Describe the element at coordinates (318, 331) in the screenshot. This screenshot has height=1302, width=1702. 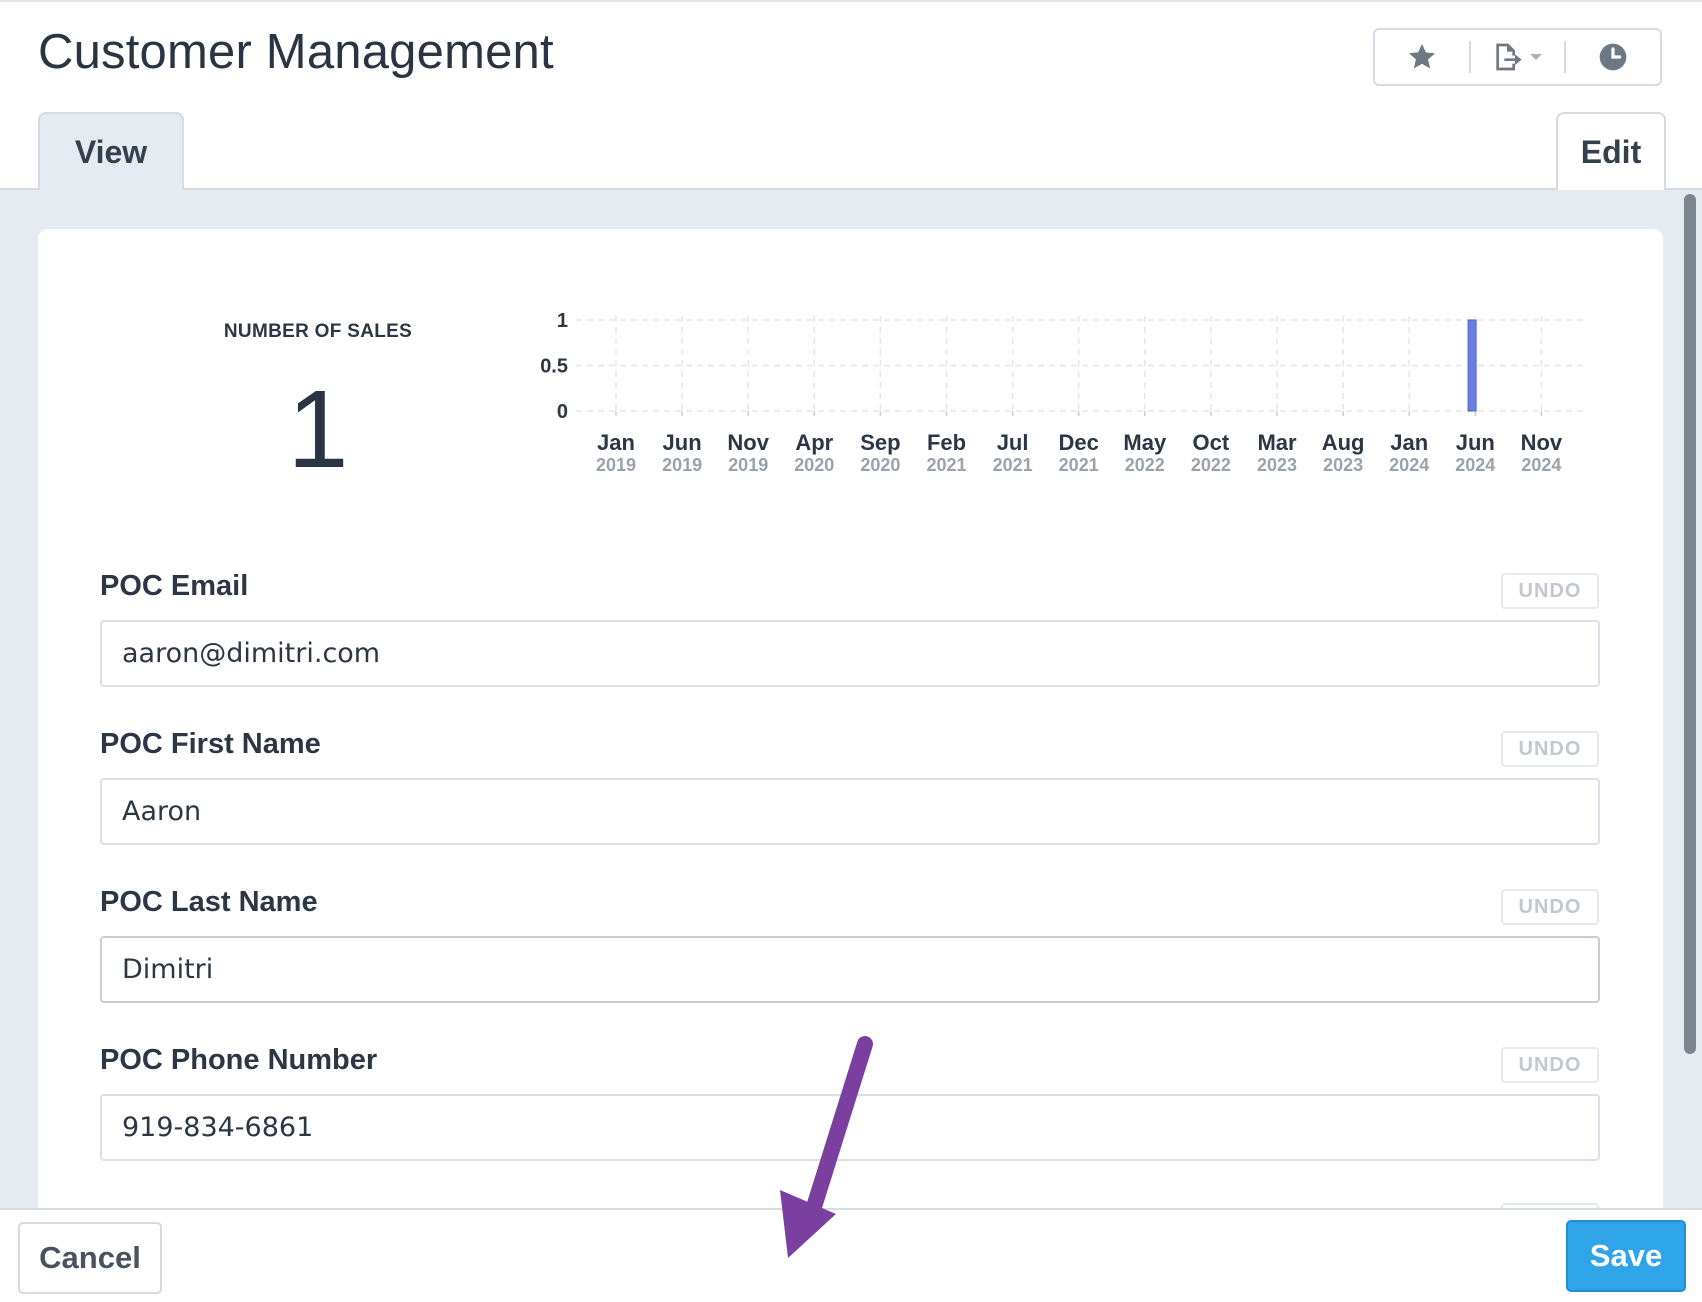
I see `metric-label: NUMBER OF SALES` at that location.